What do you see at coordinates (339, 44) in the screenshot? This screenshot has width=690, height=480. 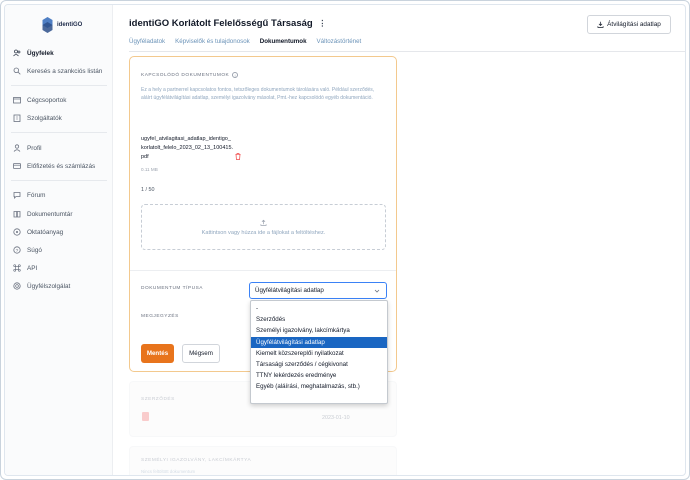 I see `tab-history: Változástörténet` at bounding box center [339, 44].